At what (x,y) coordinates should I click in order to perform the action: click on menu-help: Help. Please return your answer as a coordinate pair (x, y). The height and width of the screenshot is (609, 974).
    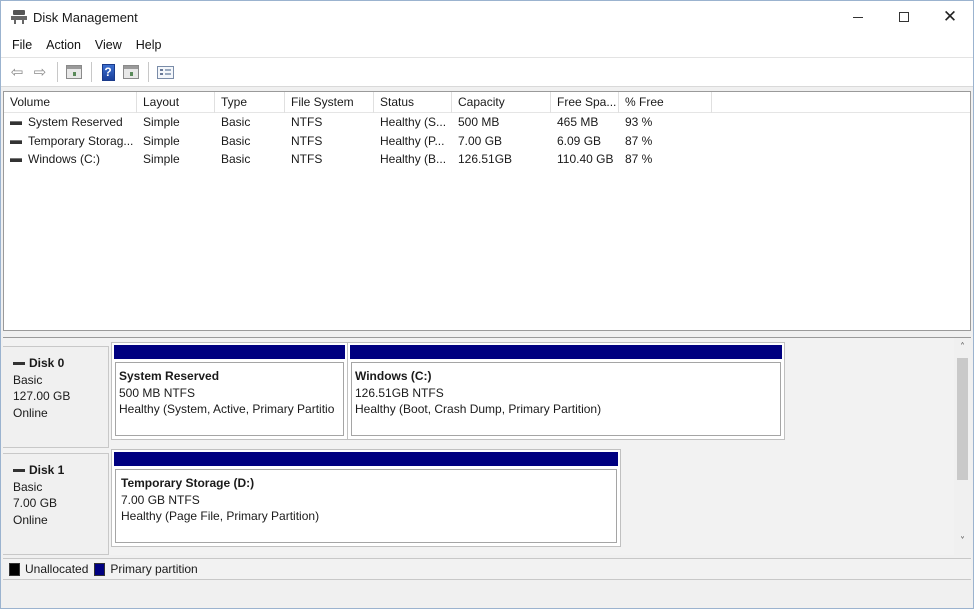
    Looking at the image, I should click on (149, 45).